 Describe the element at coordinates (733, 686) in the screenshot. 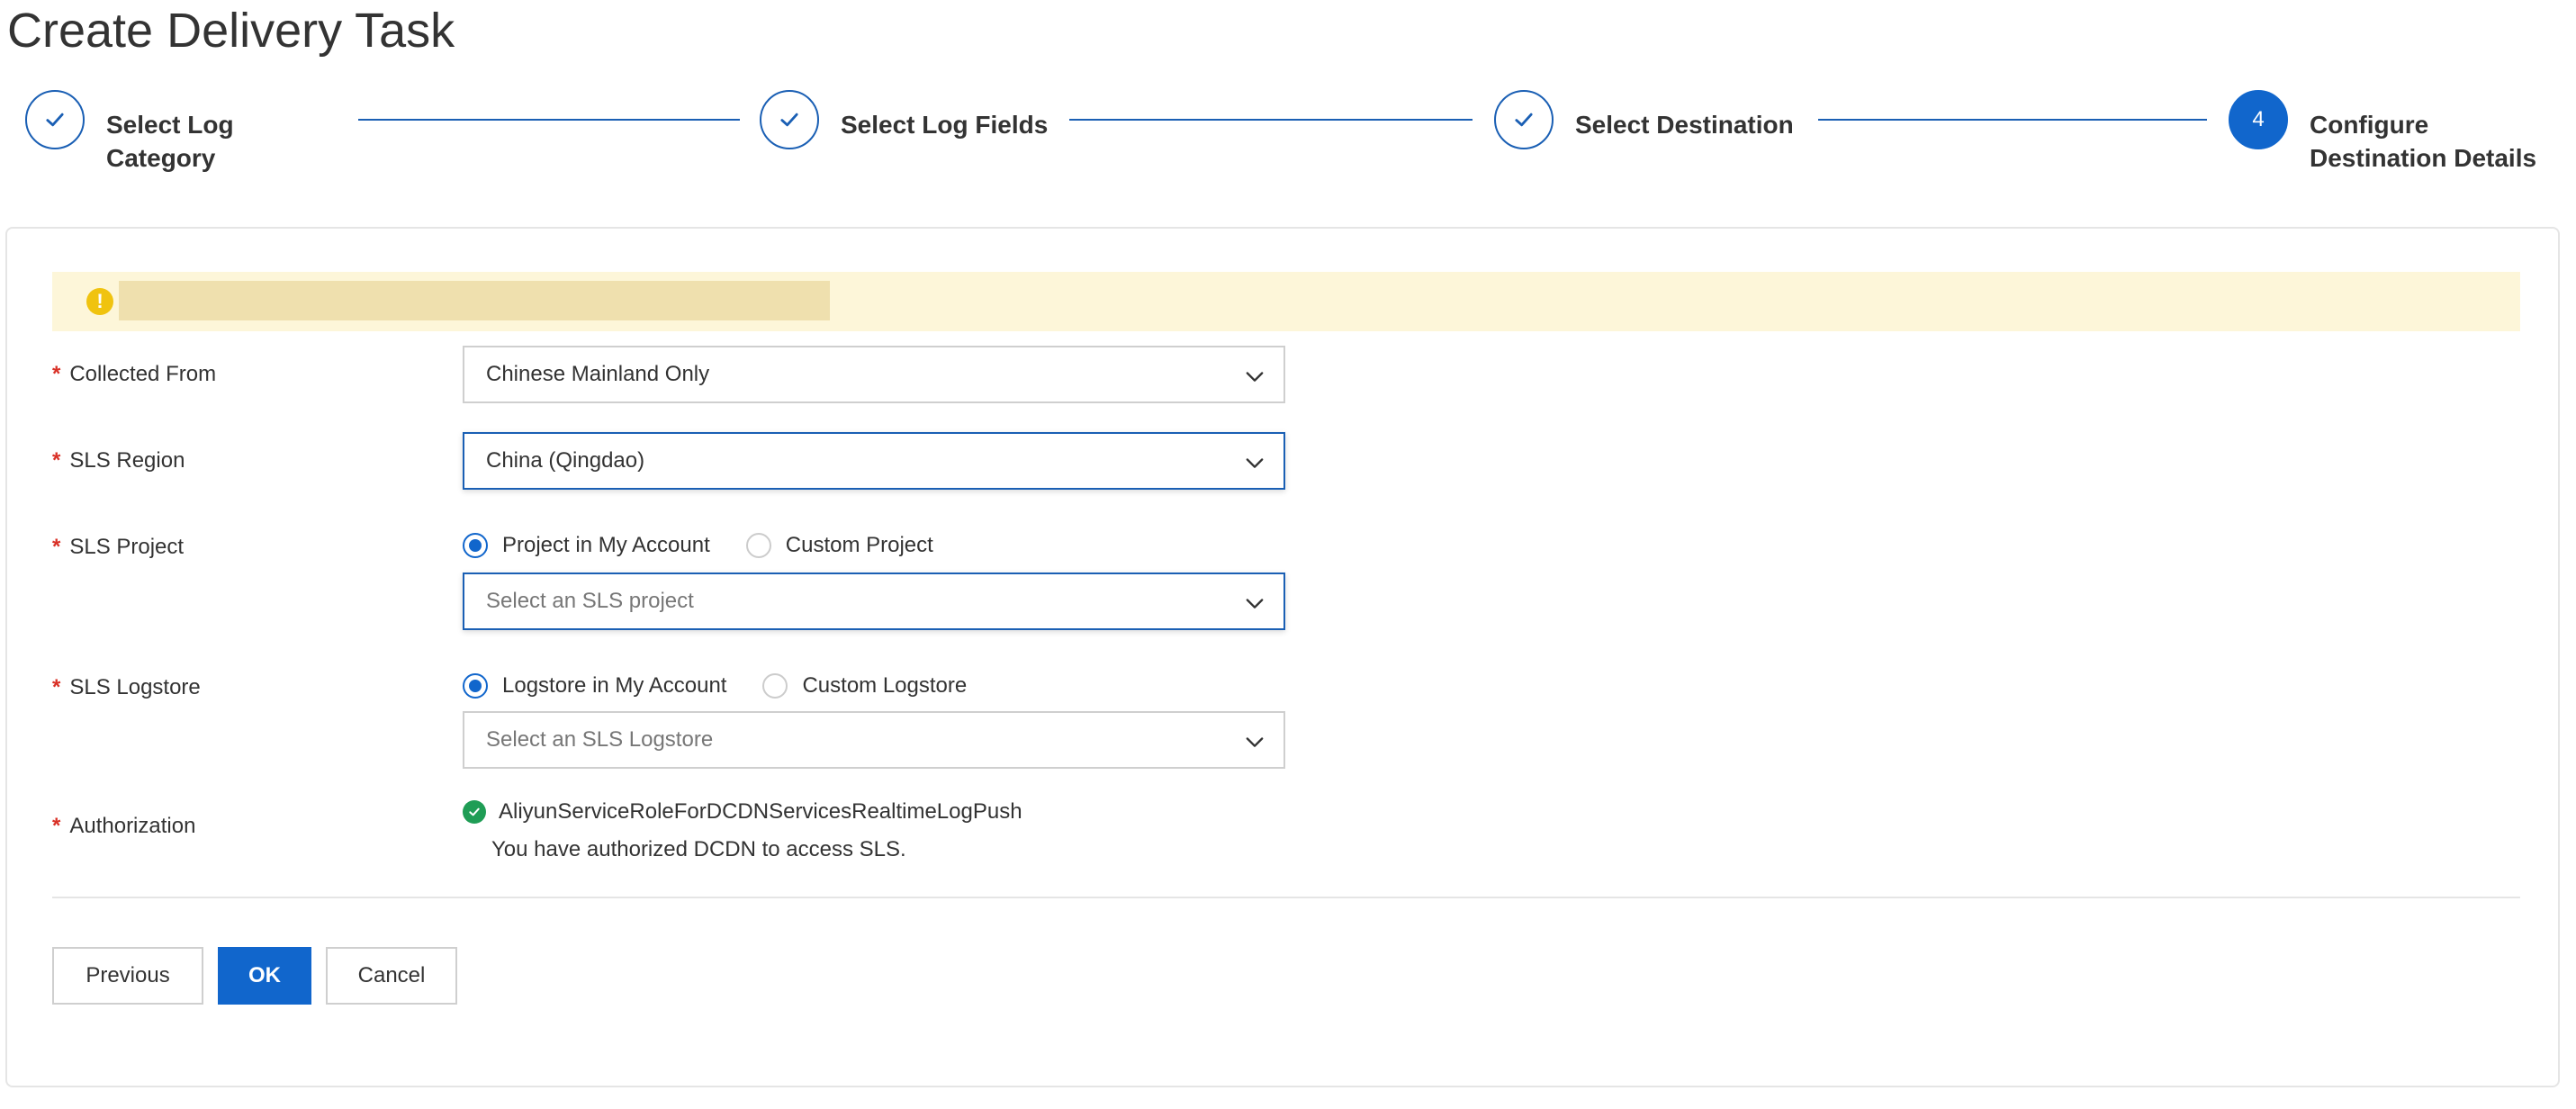

I see `sls-logstore-radio-group: Logstore in My Account Custom Logstore` at that location.